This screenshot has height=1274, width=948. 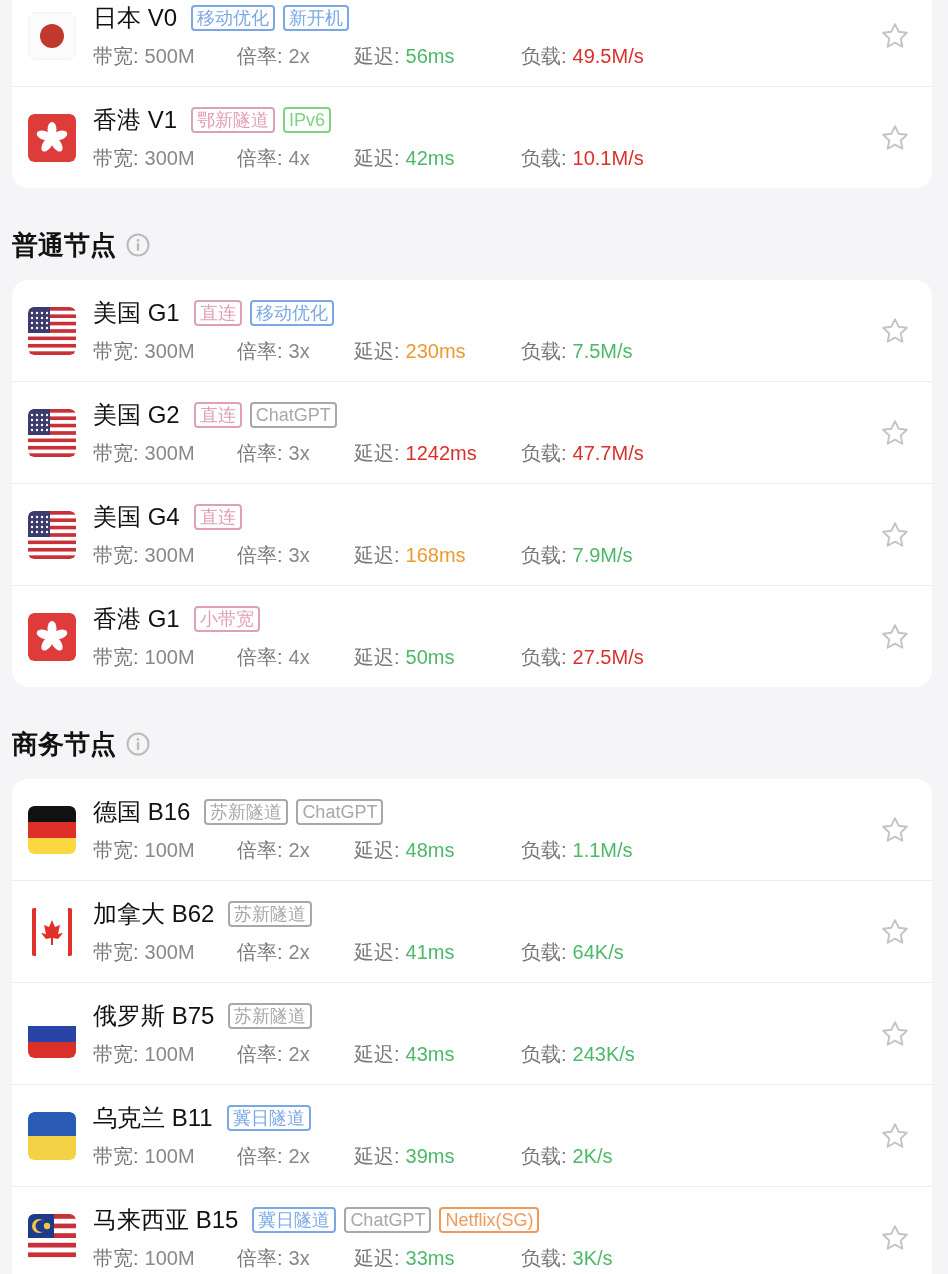 I want to click on metric-value: 500M, so click(x=169, y=56).